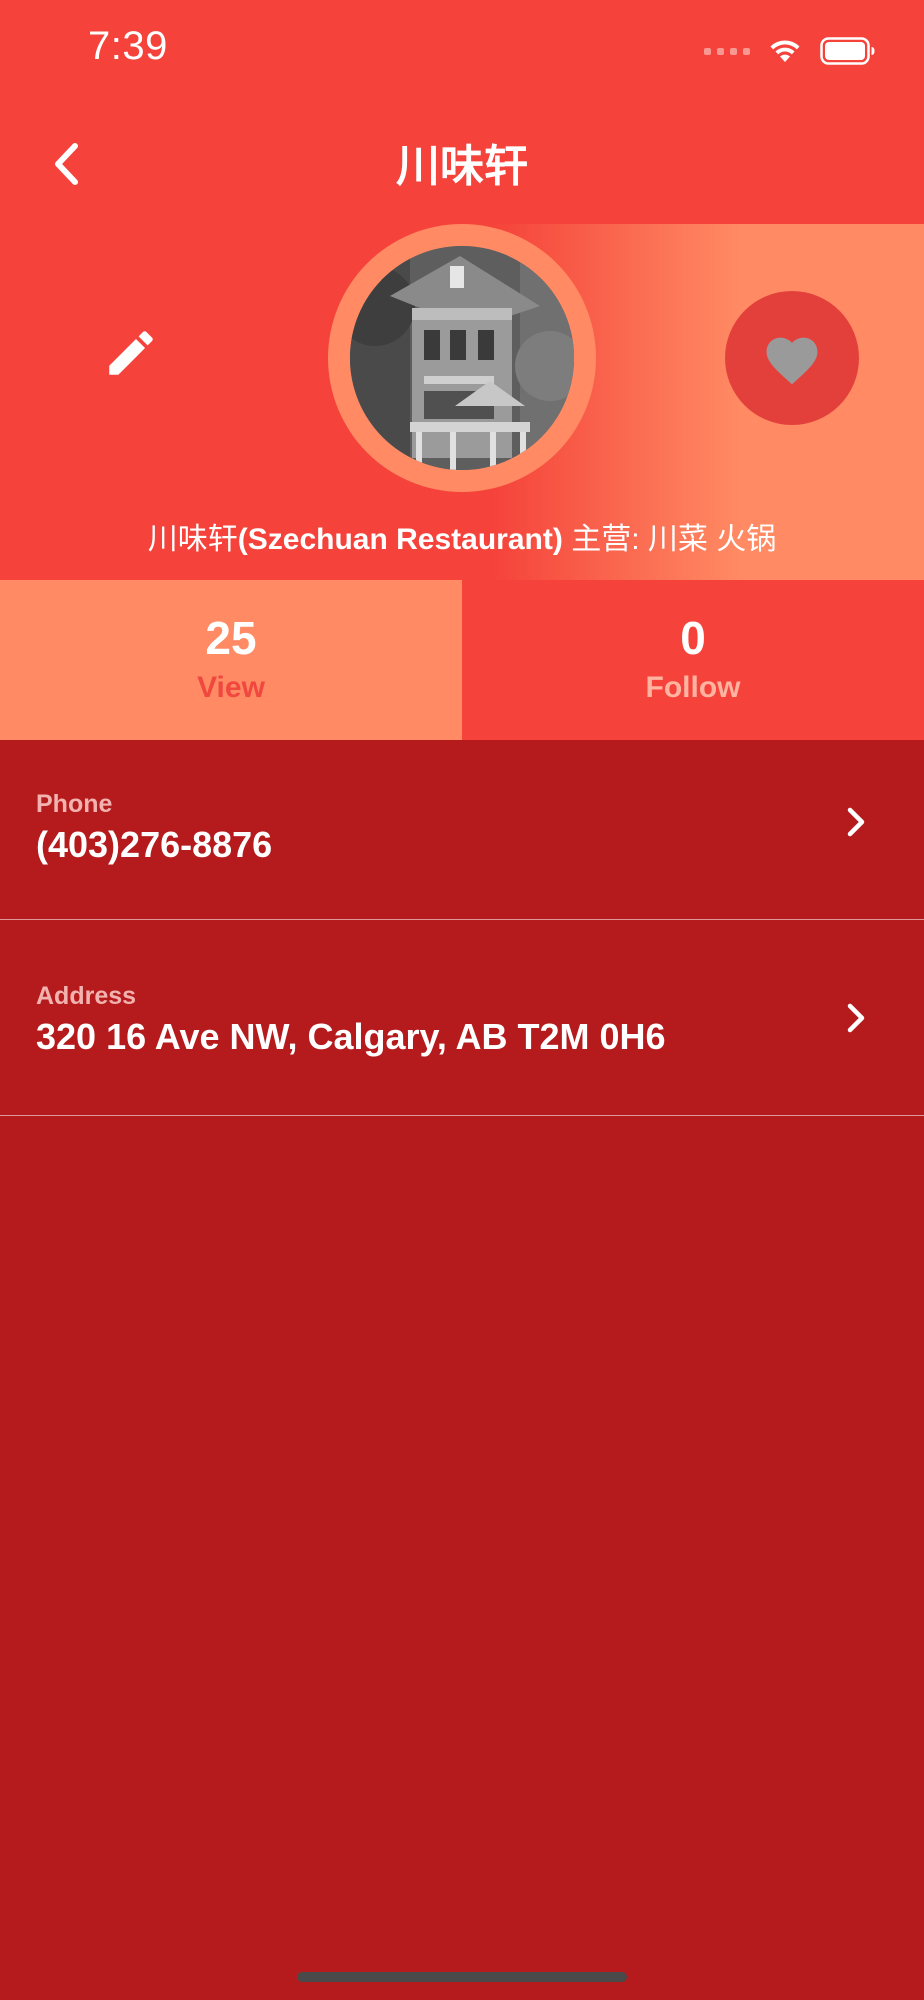  What do you see at coordinates (86, 996) in the screenshot?
I see `address-label: Address` at bounding box center [86, 996].